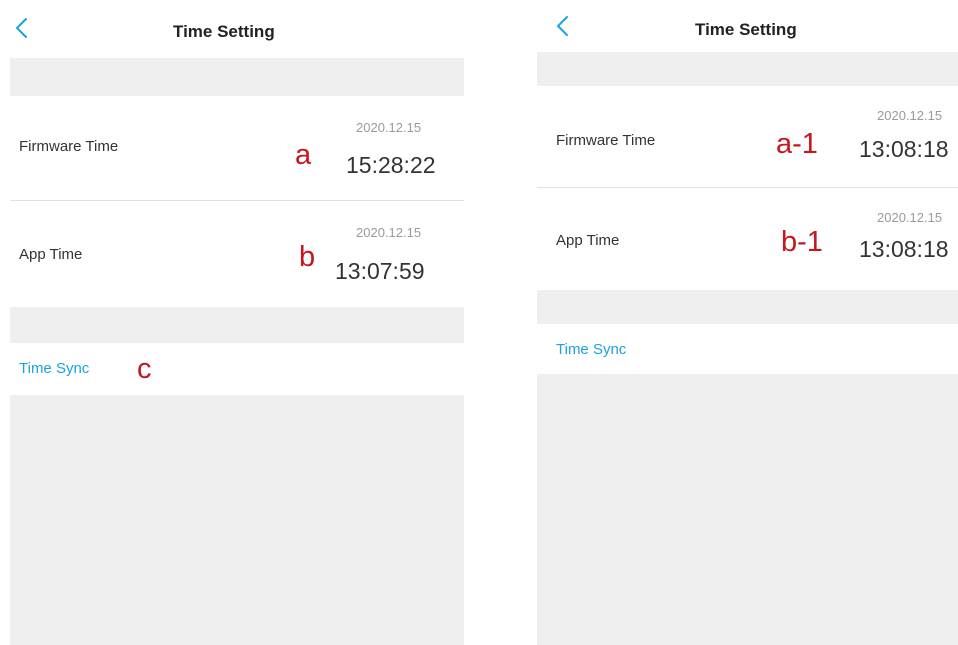 Image resolution: width=958 pixels, height=645 pixels. Describe the element at coordinates (747, 239) in the screenshot. I see `app-time-row: App Time 2020.12.15 b-1 13:08:18` at that location.